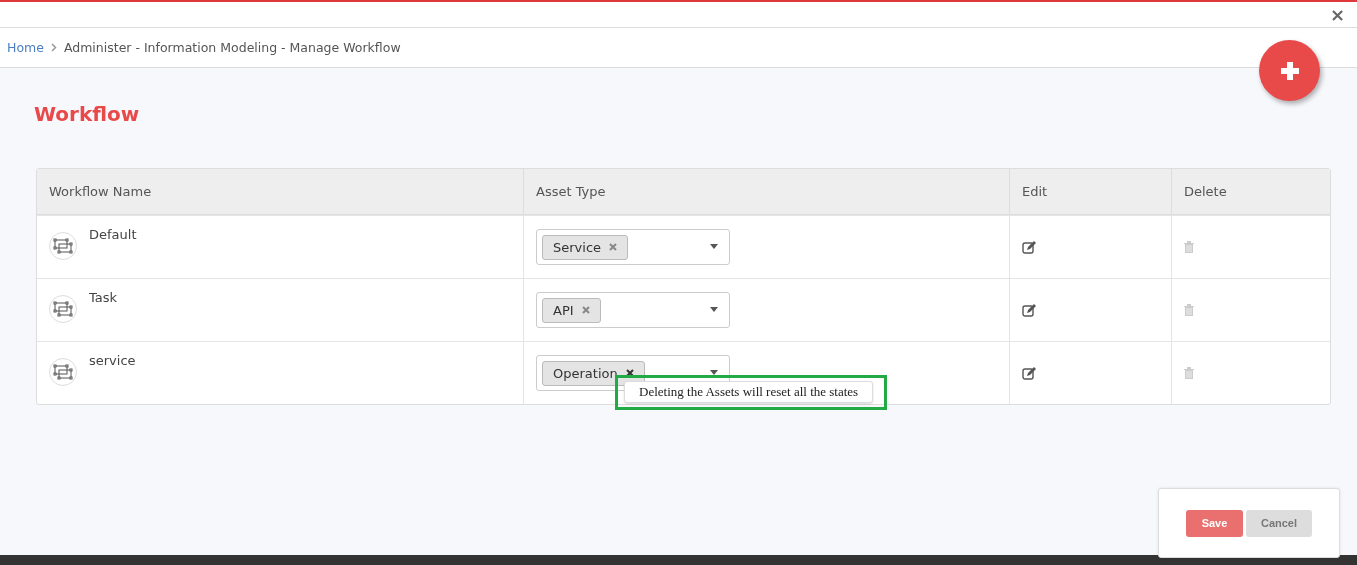 The width and height of the screenshot is (1357, 565). I want to click on plus-icon, so click(1289, 70).